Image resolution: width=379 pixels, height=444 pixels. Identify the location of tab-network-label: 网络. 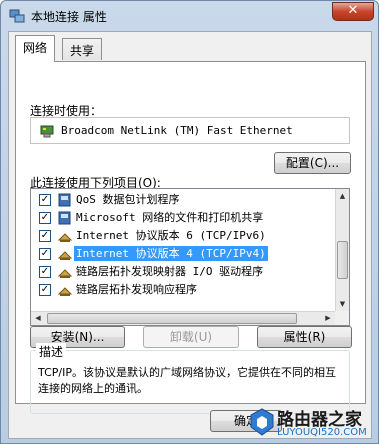
(35, 48).